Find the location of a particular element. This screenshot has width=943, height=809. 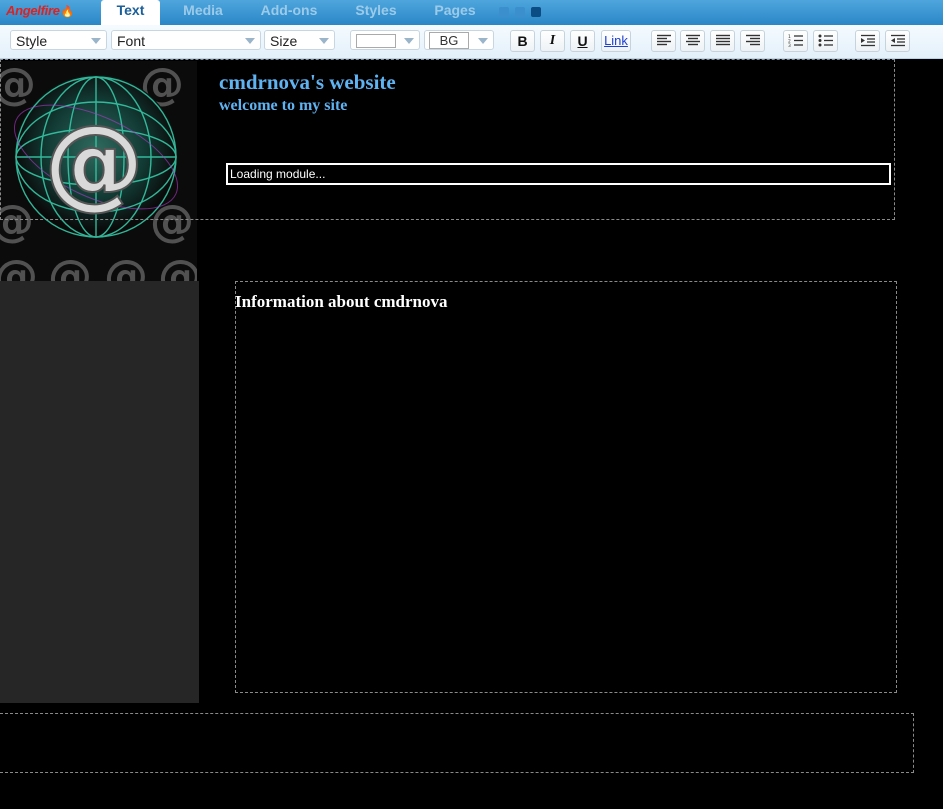

align-center-icon is located at coordinates (692, 40).